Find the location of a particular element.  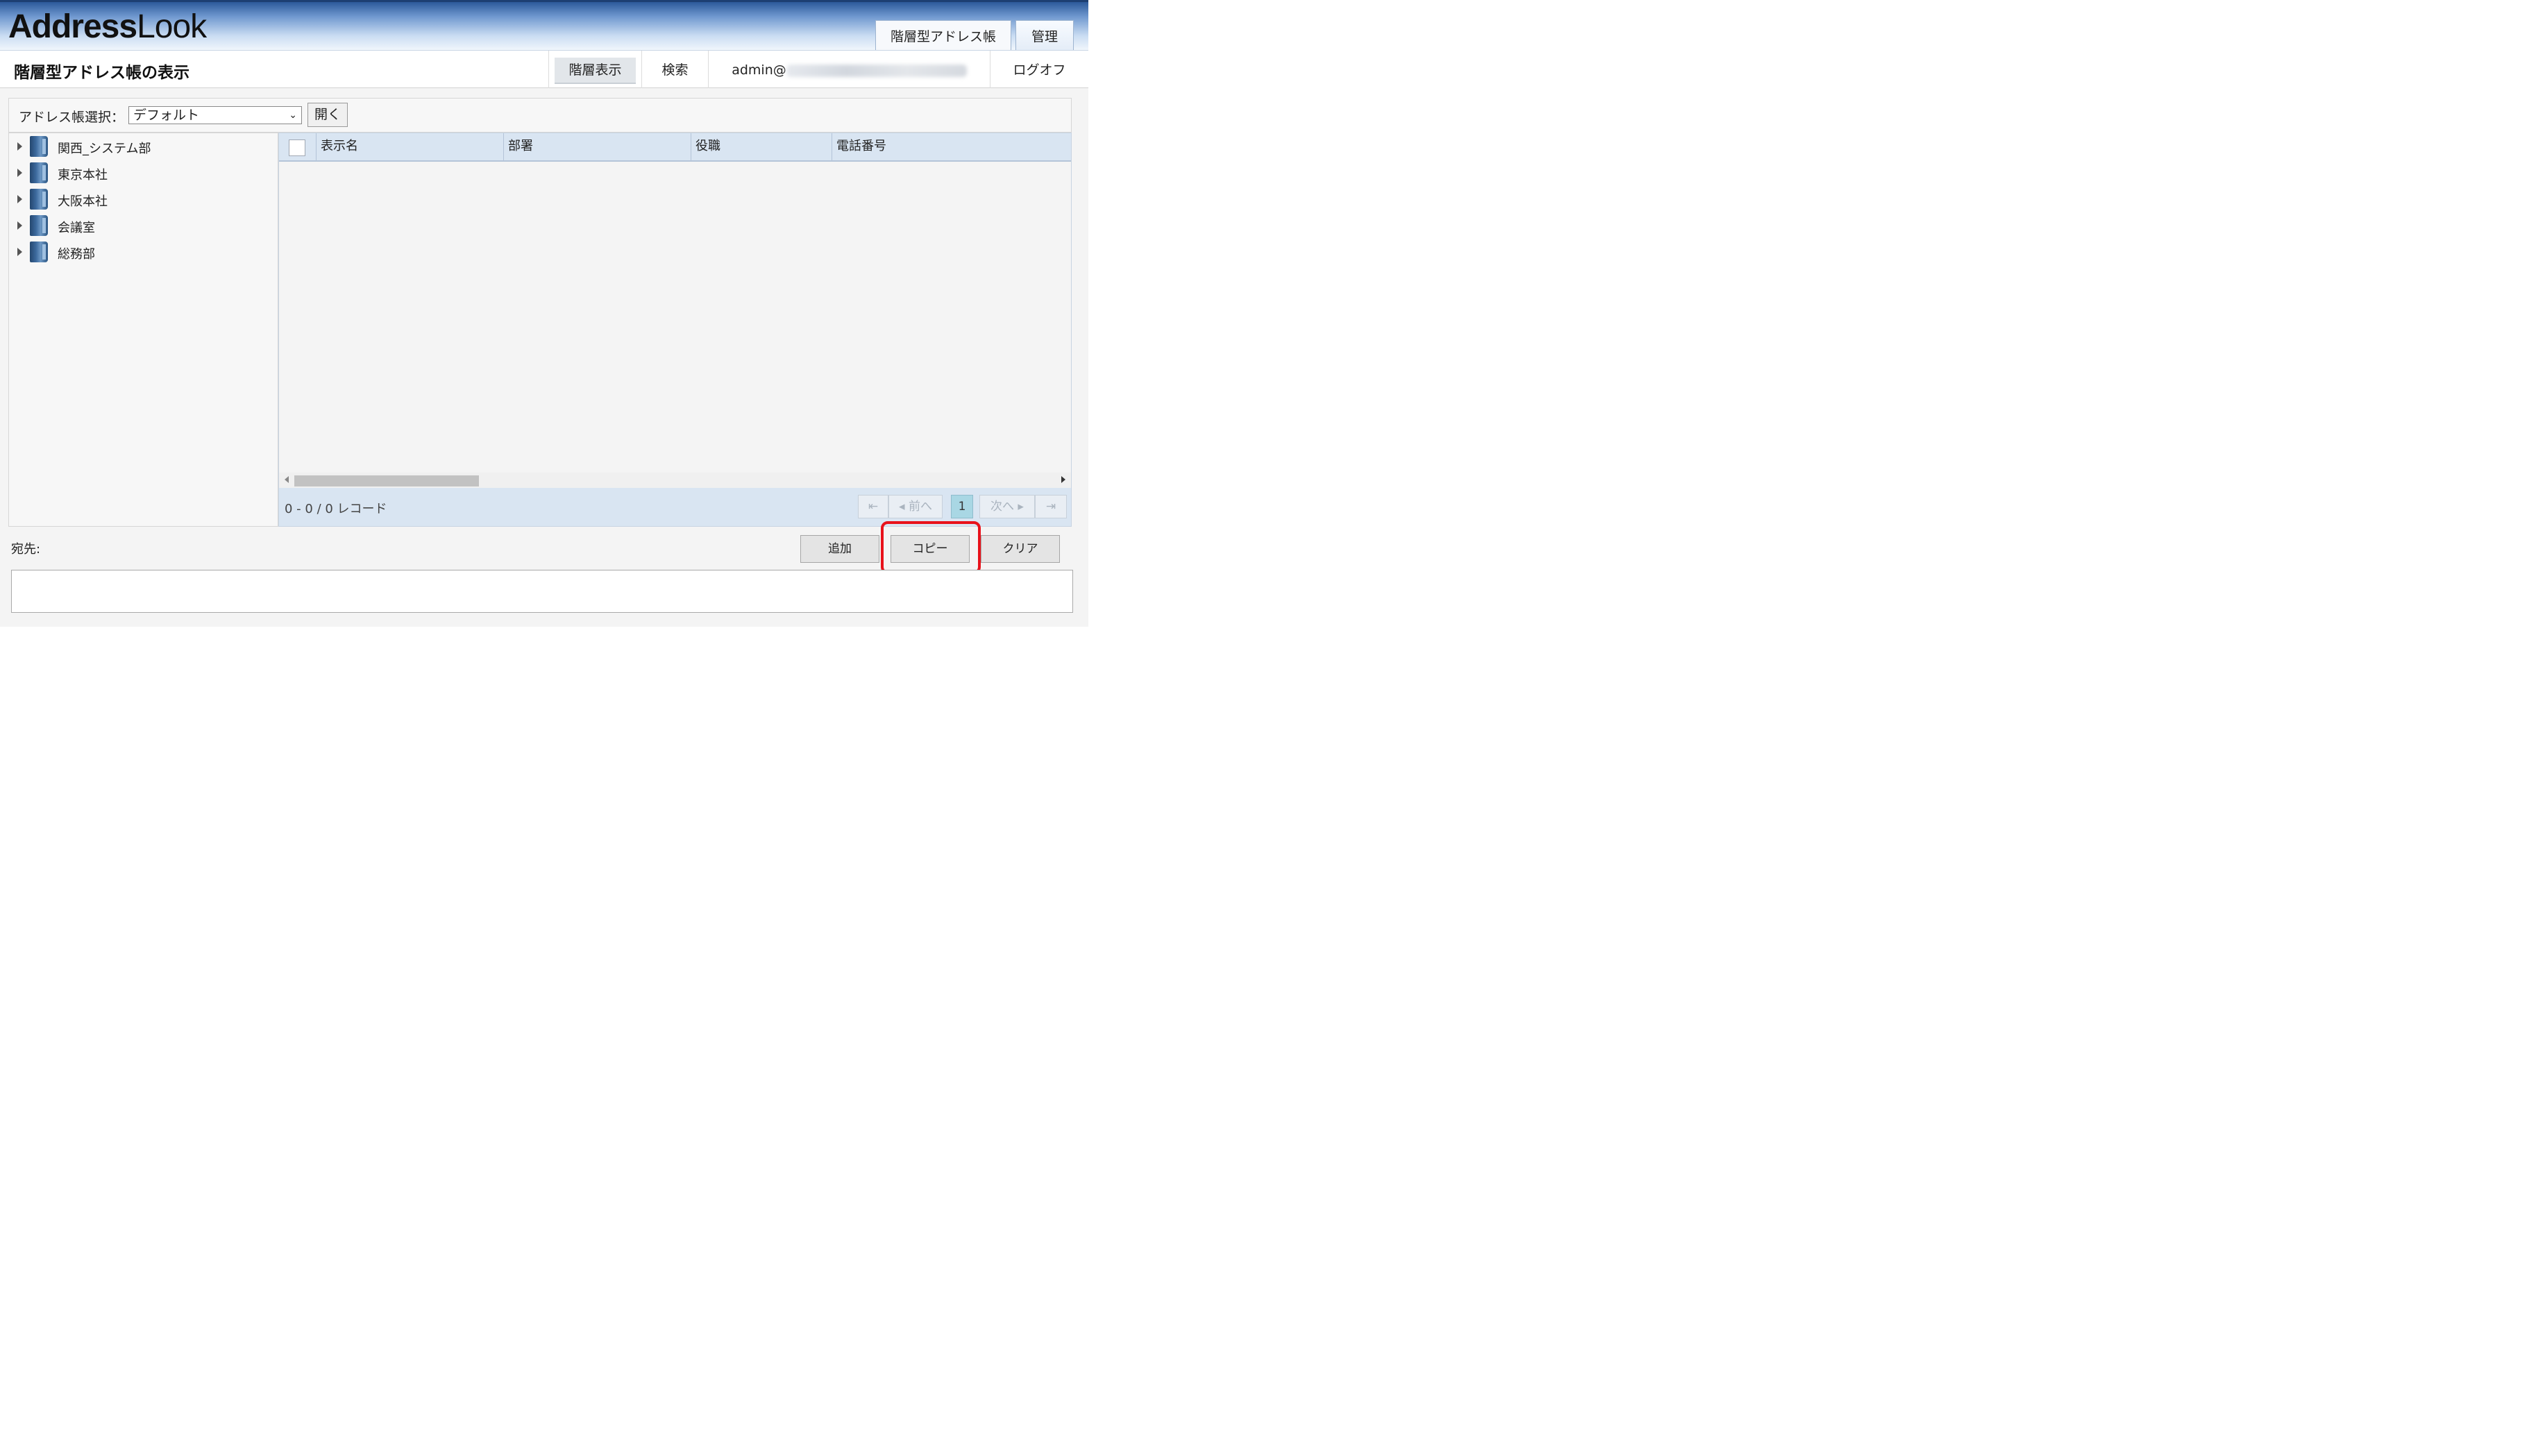

copy-button-highlight is located at coordinates (931, 547).